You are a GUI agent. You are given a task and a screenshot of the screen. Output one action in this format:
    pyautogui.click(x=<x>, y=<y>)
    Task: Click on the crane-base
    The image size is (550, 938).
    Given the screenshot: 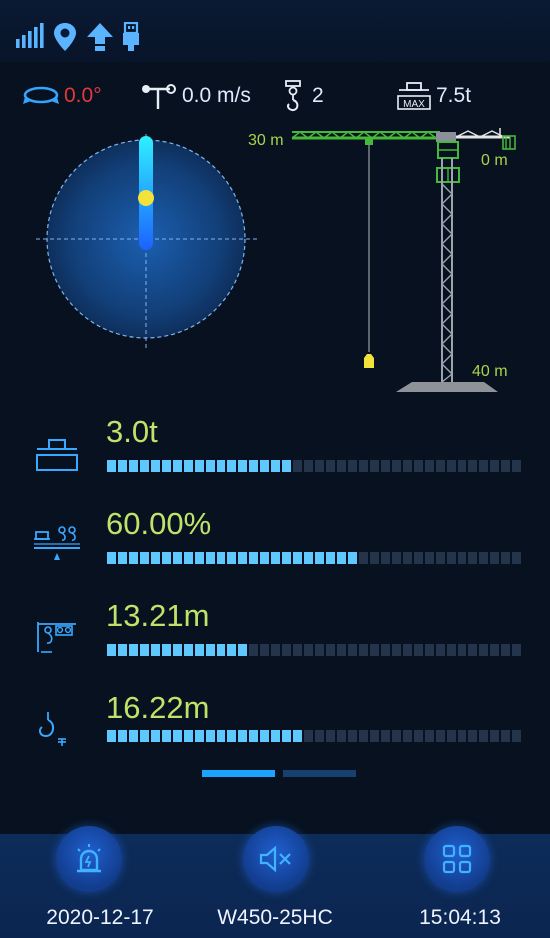 What is the action you would take?
    pyautogui.click(x=447, y=387)
    